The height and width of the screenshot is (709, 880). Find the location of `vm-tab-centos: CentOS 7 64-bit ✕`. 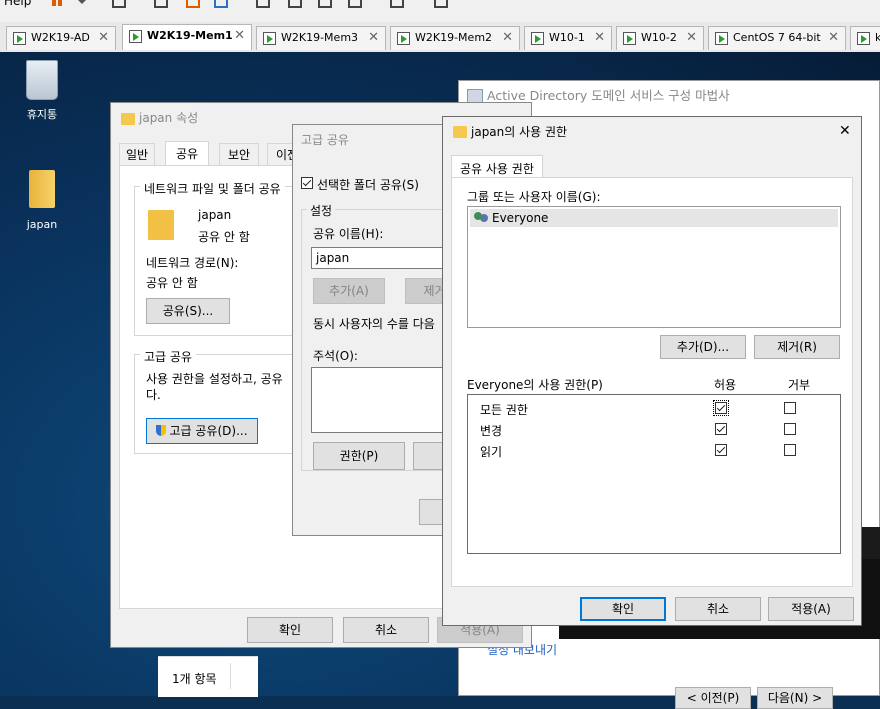

vm-tab-centos: CentOS 7 64-bit ✕ is located at coordinates (777, 38).